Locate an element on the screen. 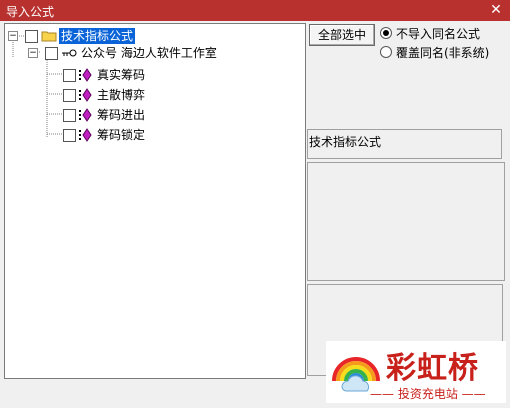 The image size is (510, 408). tree-group: − 公众号 海边人软件工作室 is located at coordinates (155, 53).